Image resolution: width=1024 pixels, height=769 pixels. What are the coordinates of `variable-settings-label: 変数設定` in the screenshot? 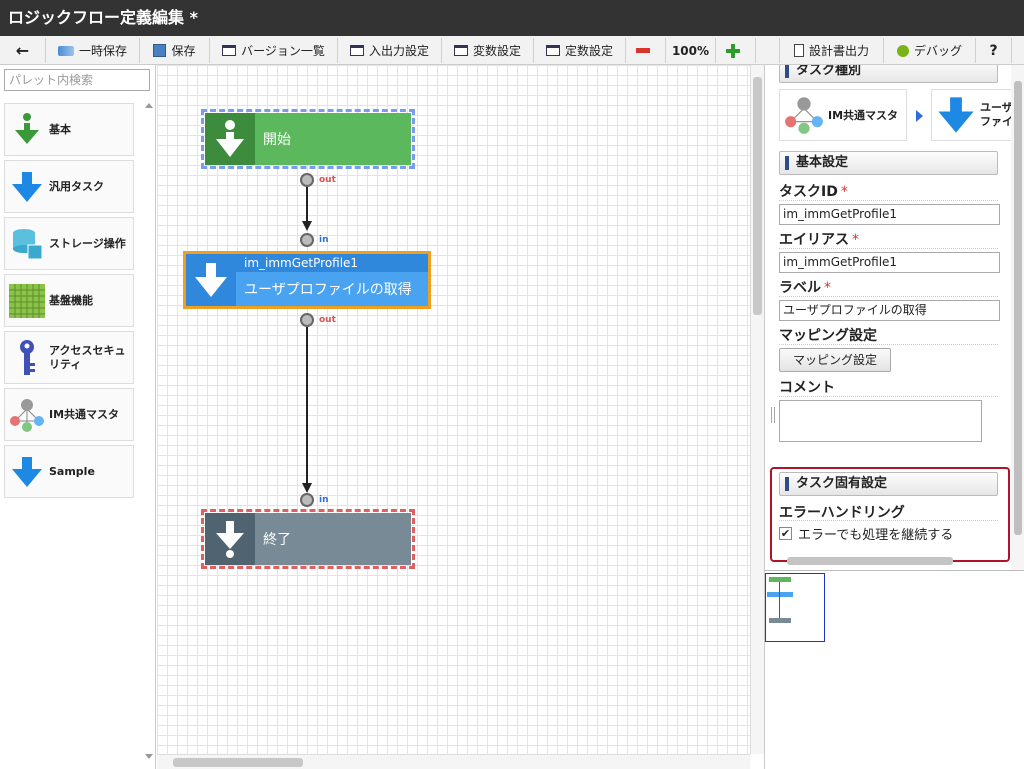 It's located at (496, 51).